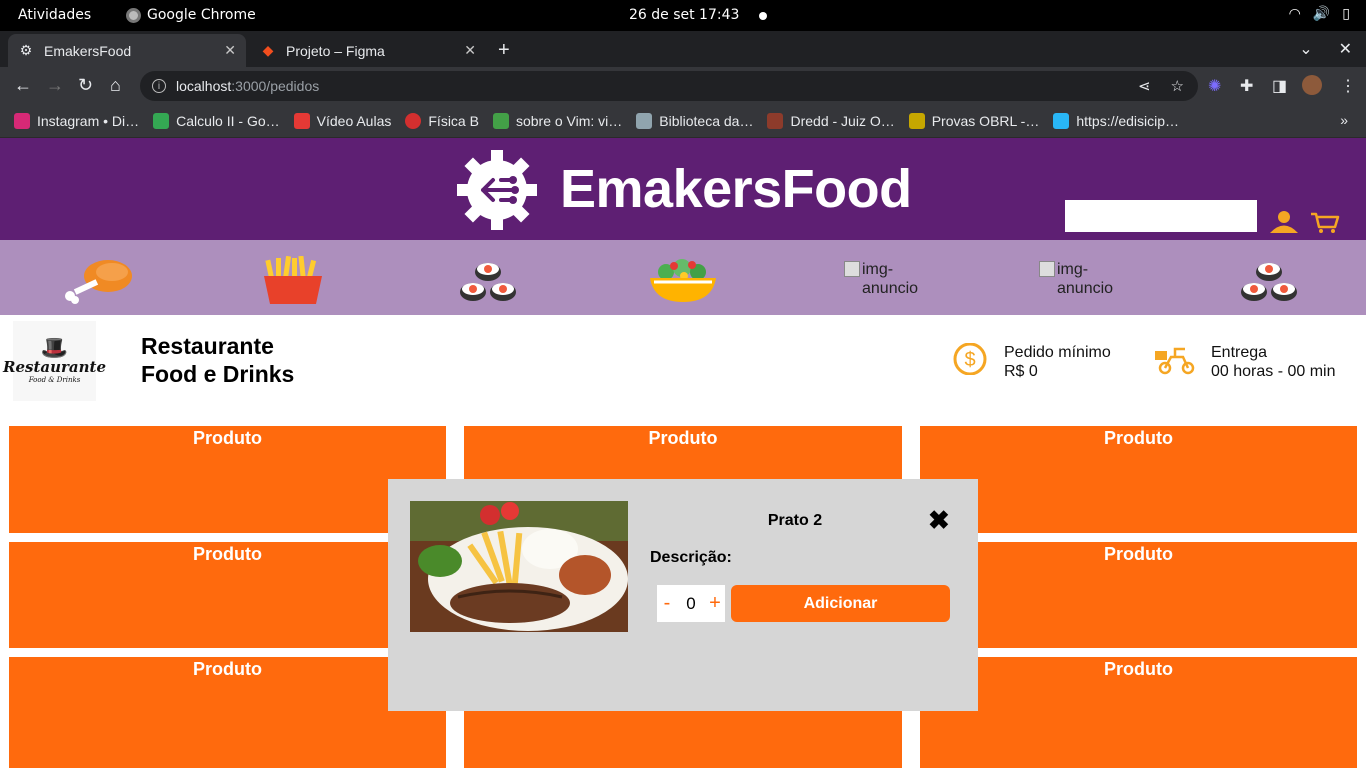 This screenshot has width=1366, height=768. Describe the element at coordinates (204, 86) in the screenshot. I see `url-host: localhost` at that location.